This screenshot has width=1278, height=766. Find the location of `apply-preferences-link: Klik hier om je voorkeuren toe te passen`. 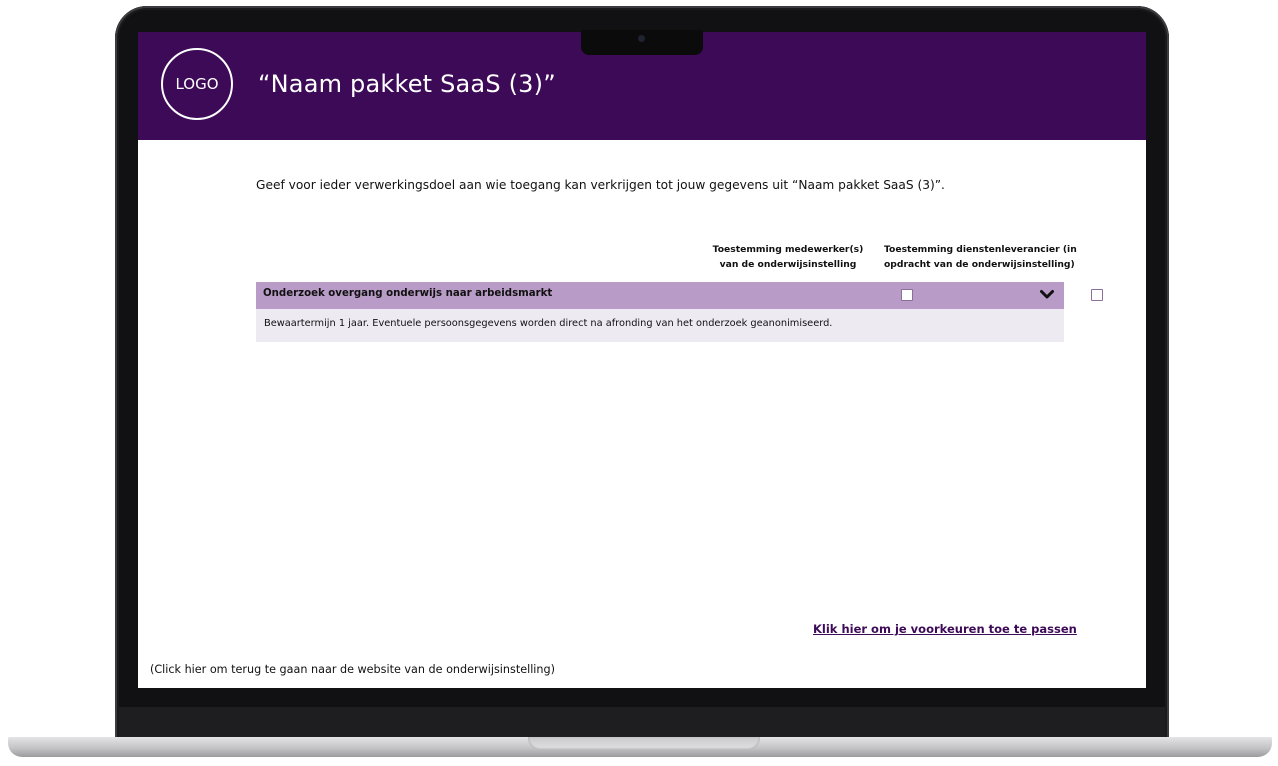

apply-preferences-link: Klik hier om je voorkeuren toe te passen is located at coordinates (945, 629).